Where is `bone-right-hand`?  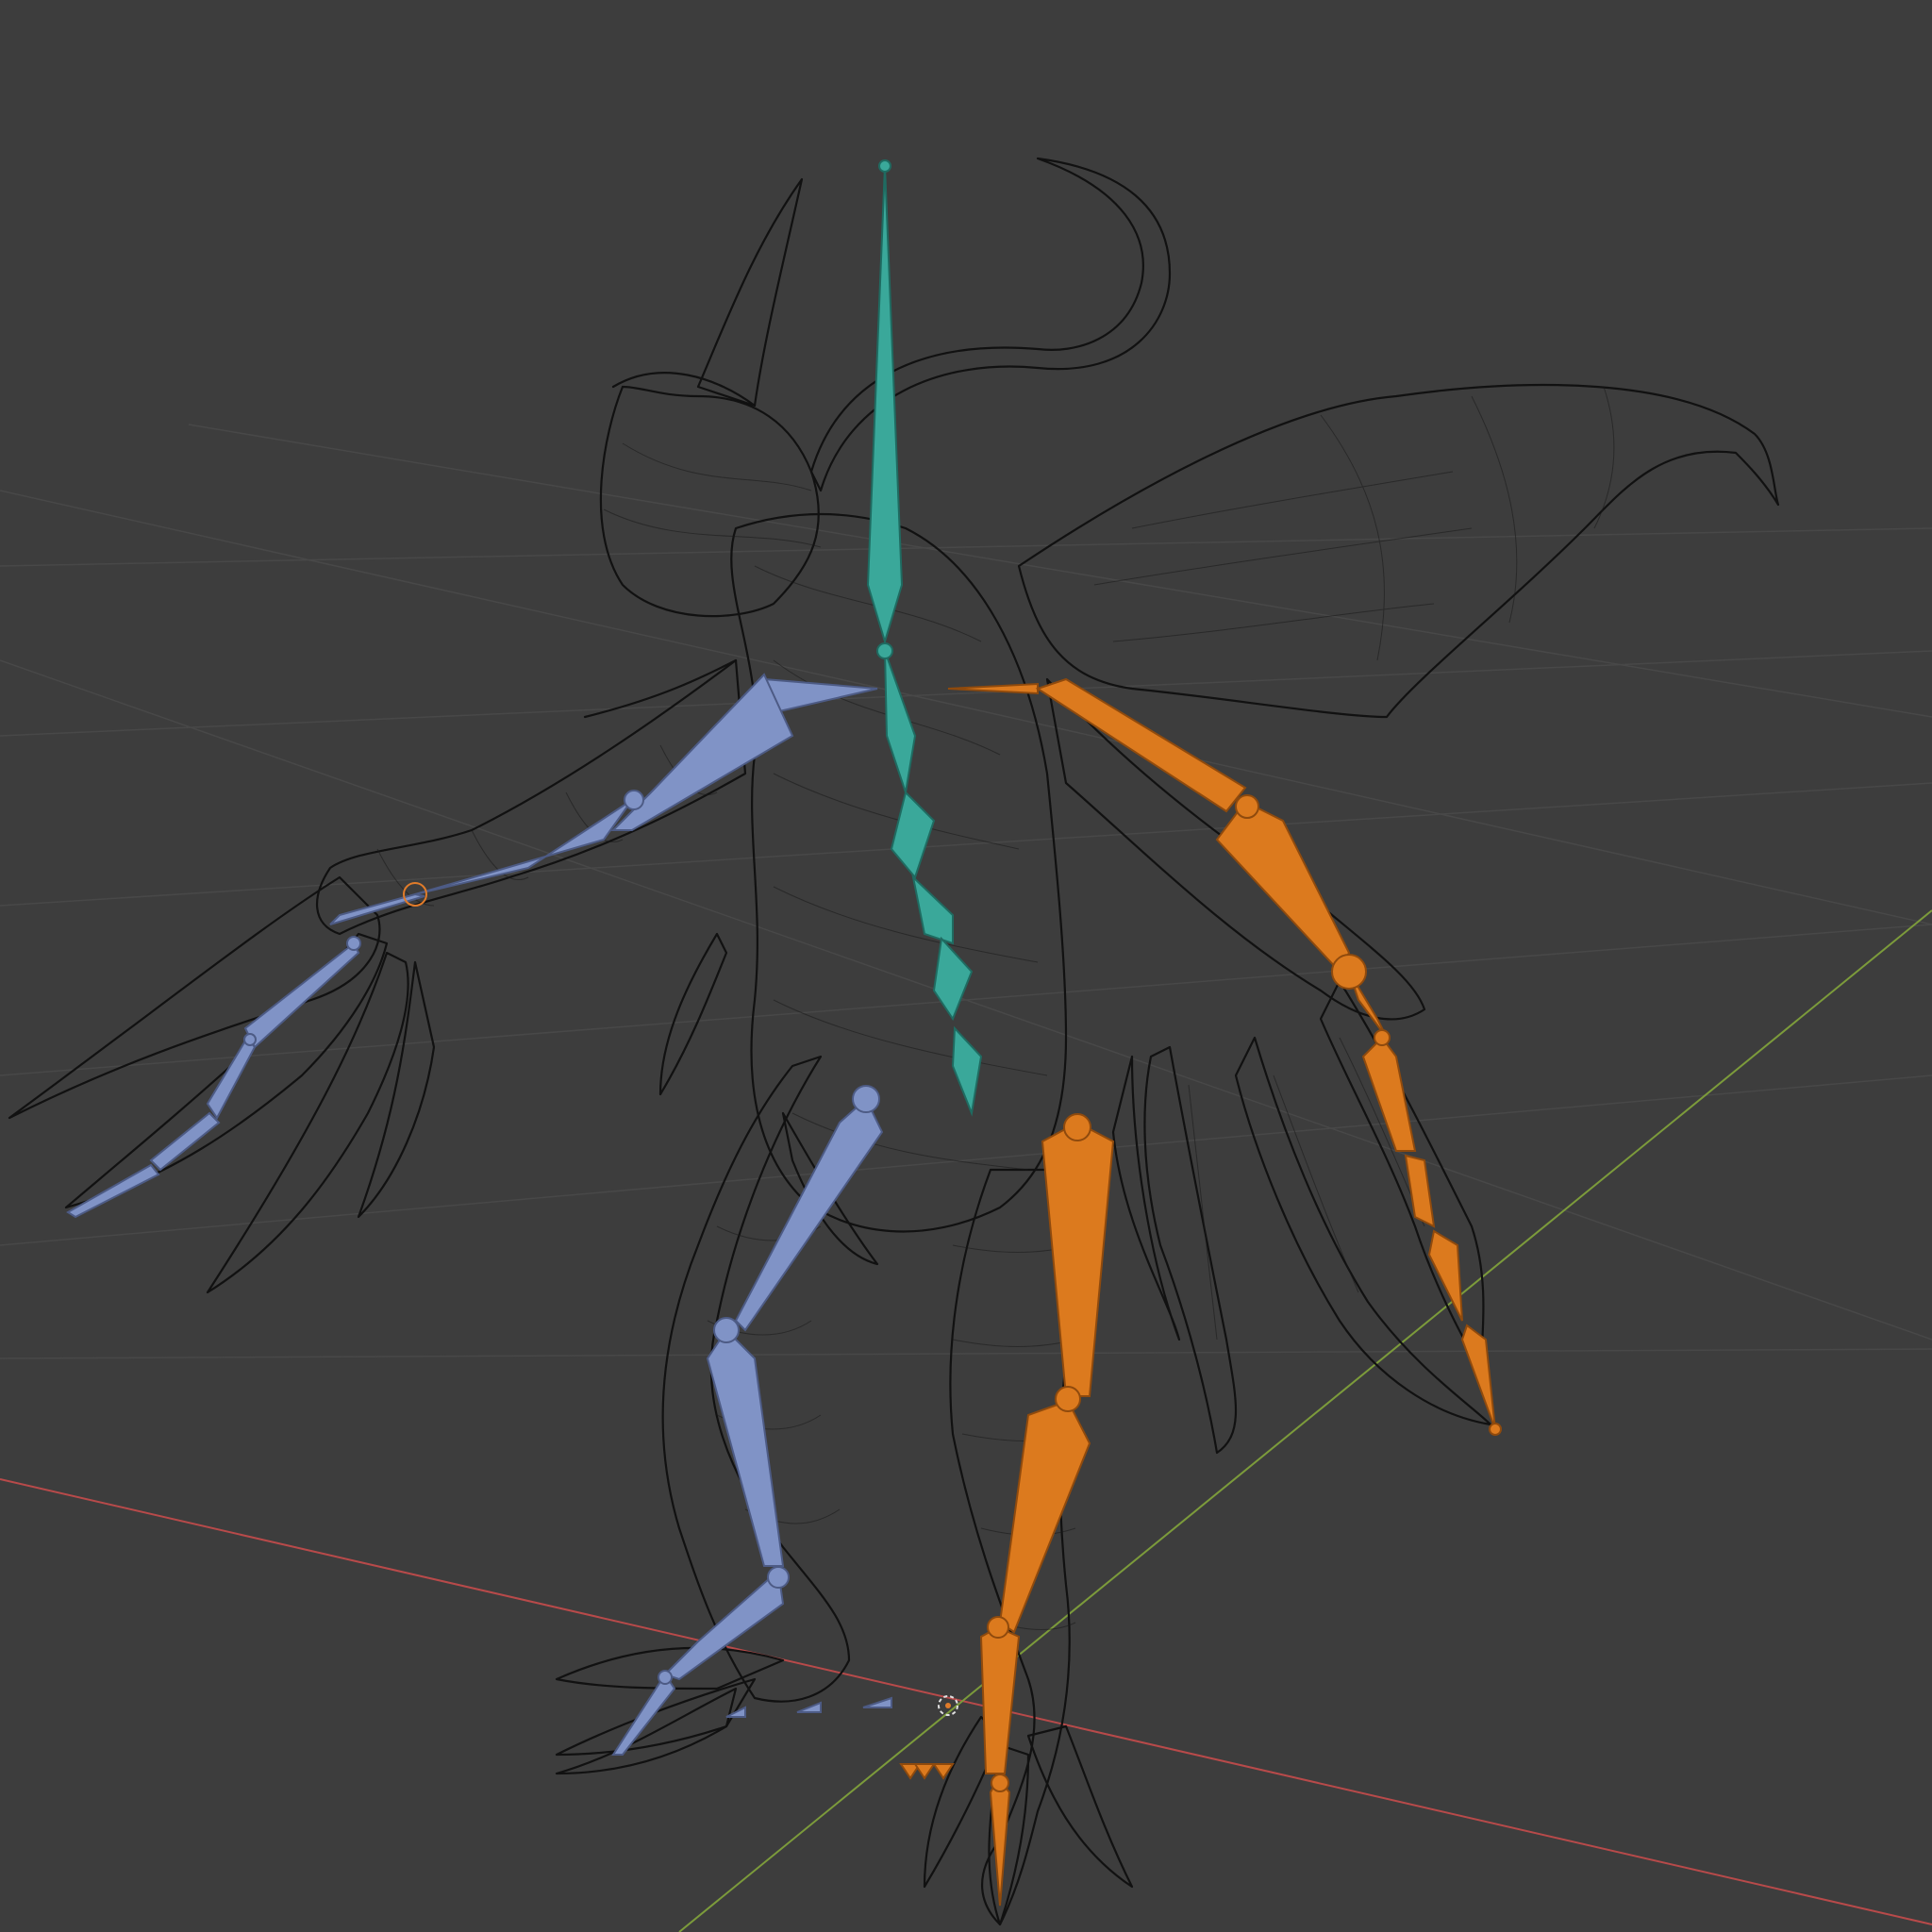 bone-right-hand is located at coordinates (1389, 1094).